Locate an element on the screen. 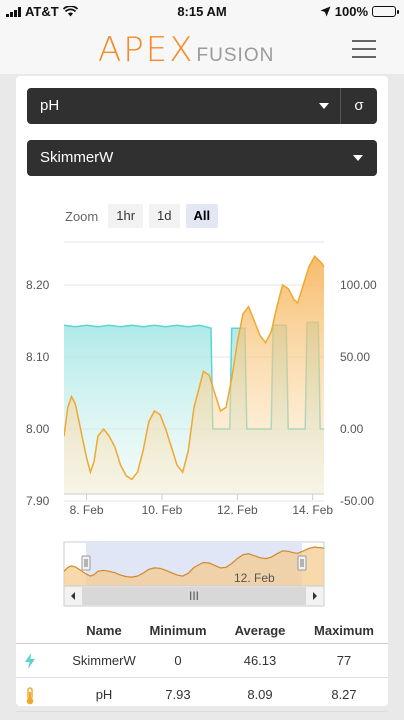 This screenshot has width=404, height=720. y-left-tick-label: 8.20 is located at coordinates (38, 285).